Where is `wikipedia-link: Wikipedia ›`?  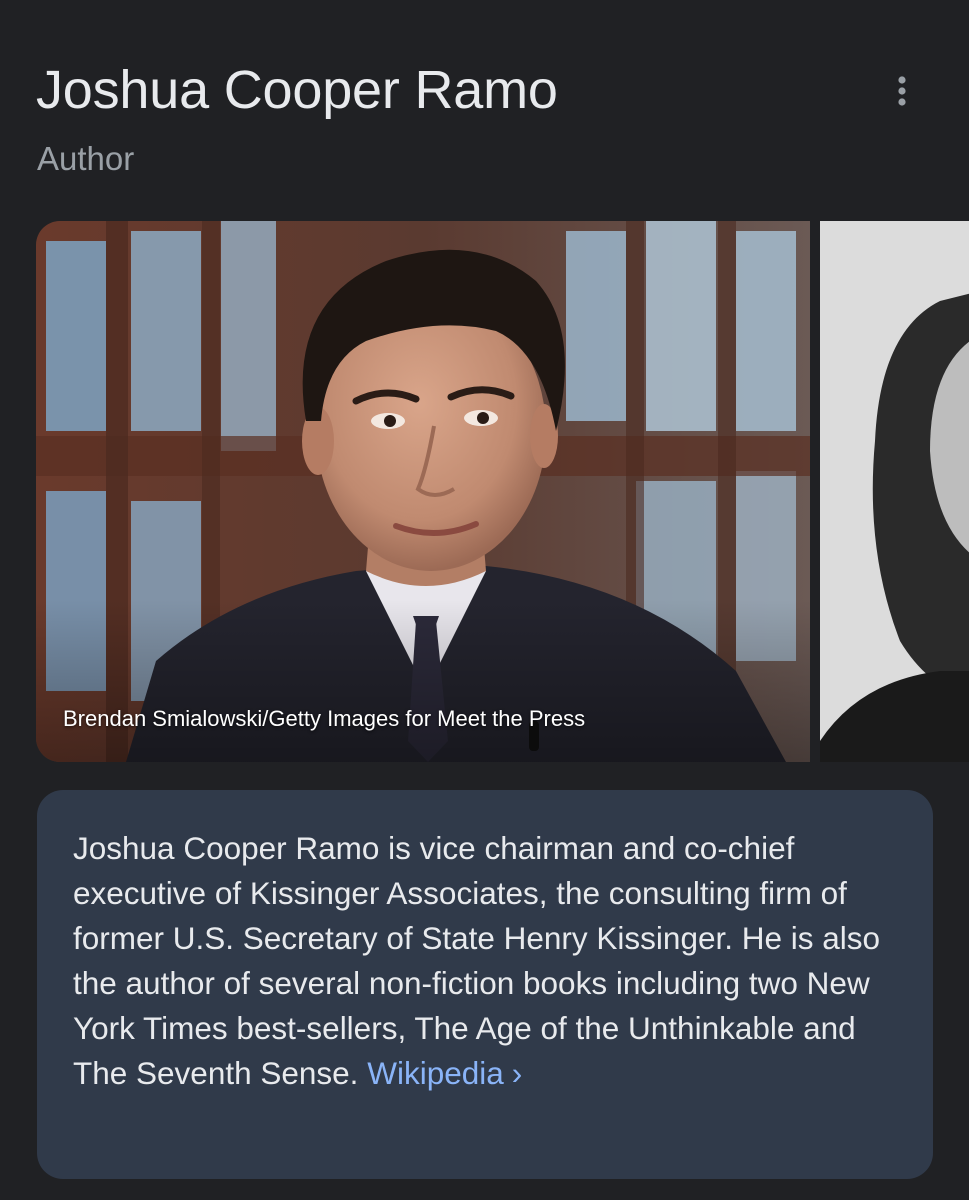
wikipedia-link: Wikipedia › is located at coordinates (444, 1073).